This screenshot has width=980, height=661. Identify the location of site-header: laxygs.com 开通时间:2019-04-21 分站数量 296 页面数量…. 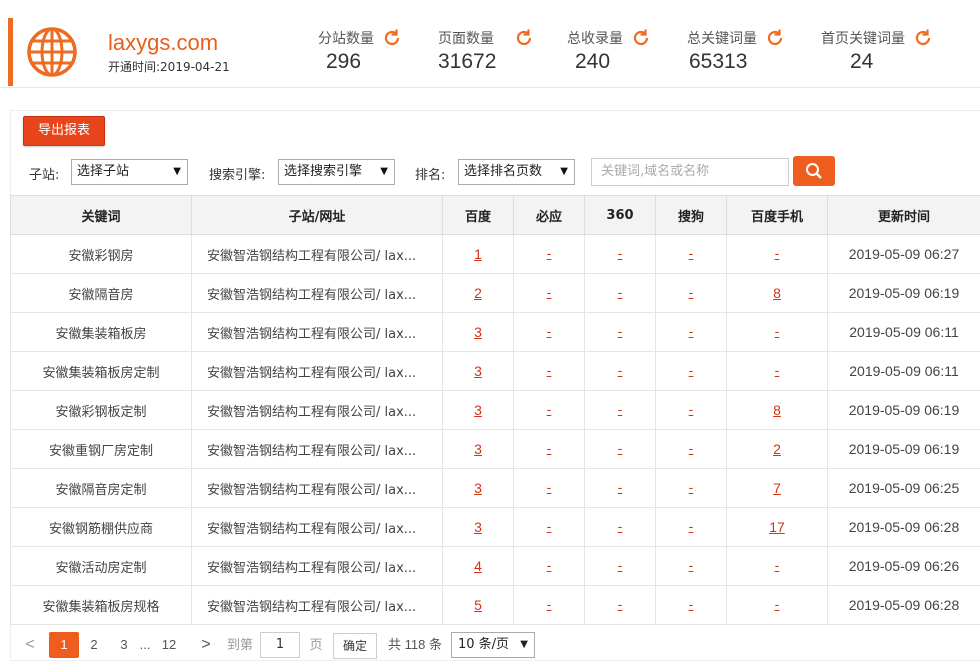
(490, 44).